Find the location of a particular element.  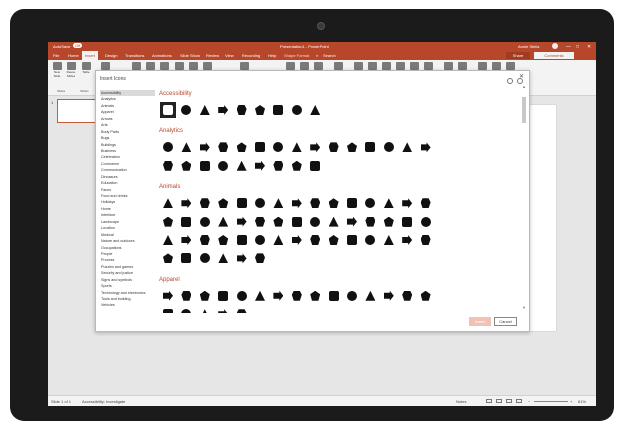

deer-icon is located at coordinates (223, 222).